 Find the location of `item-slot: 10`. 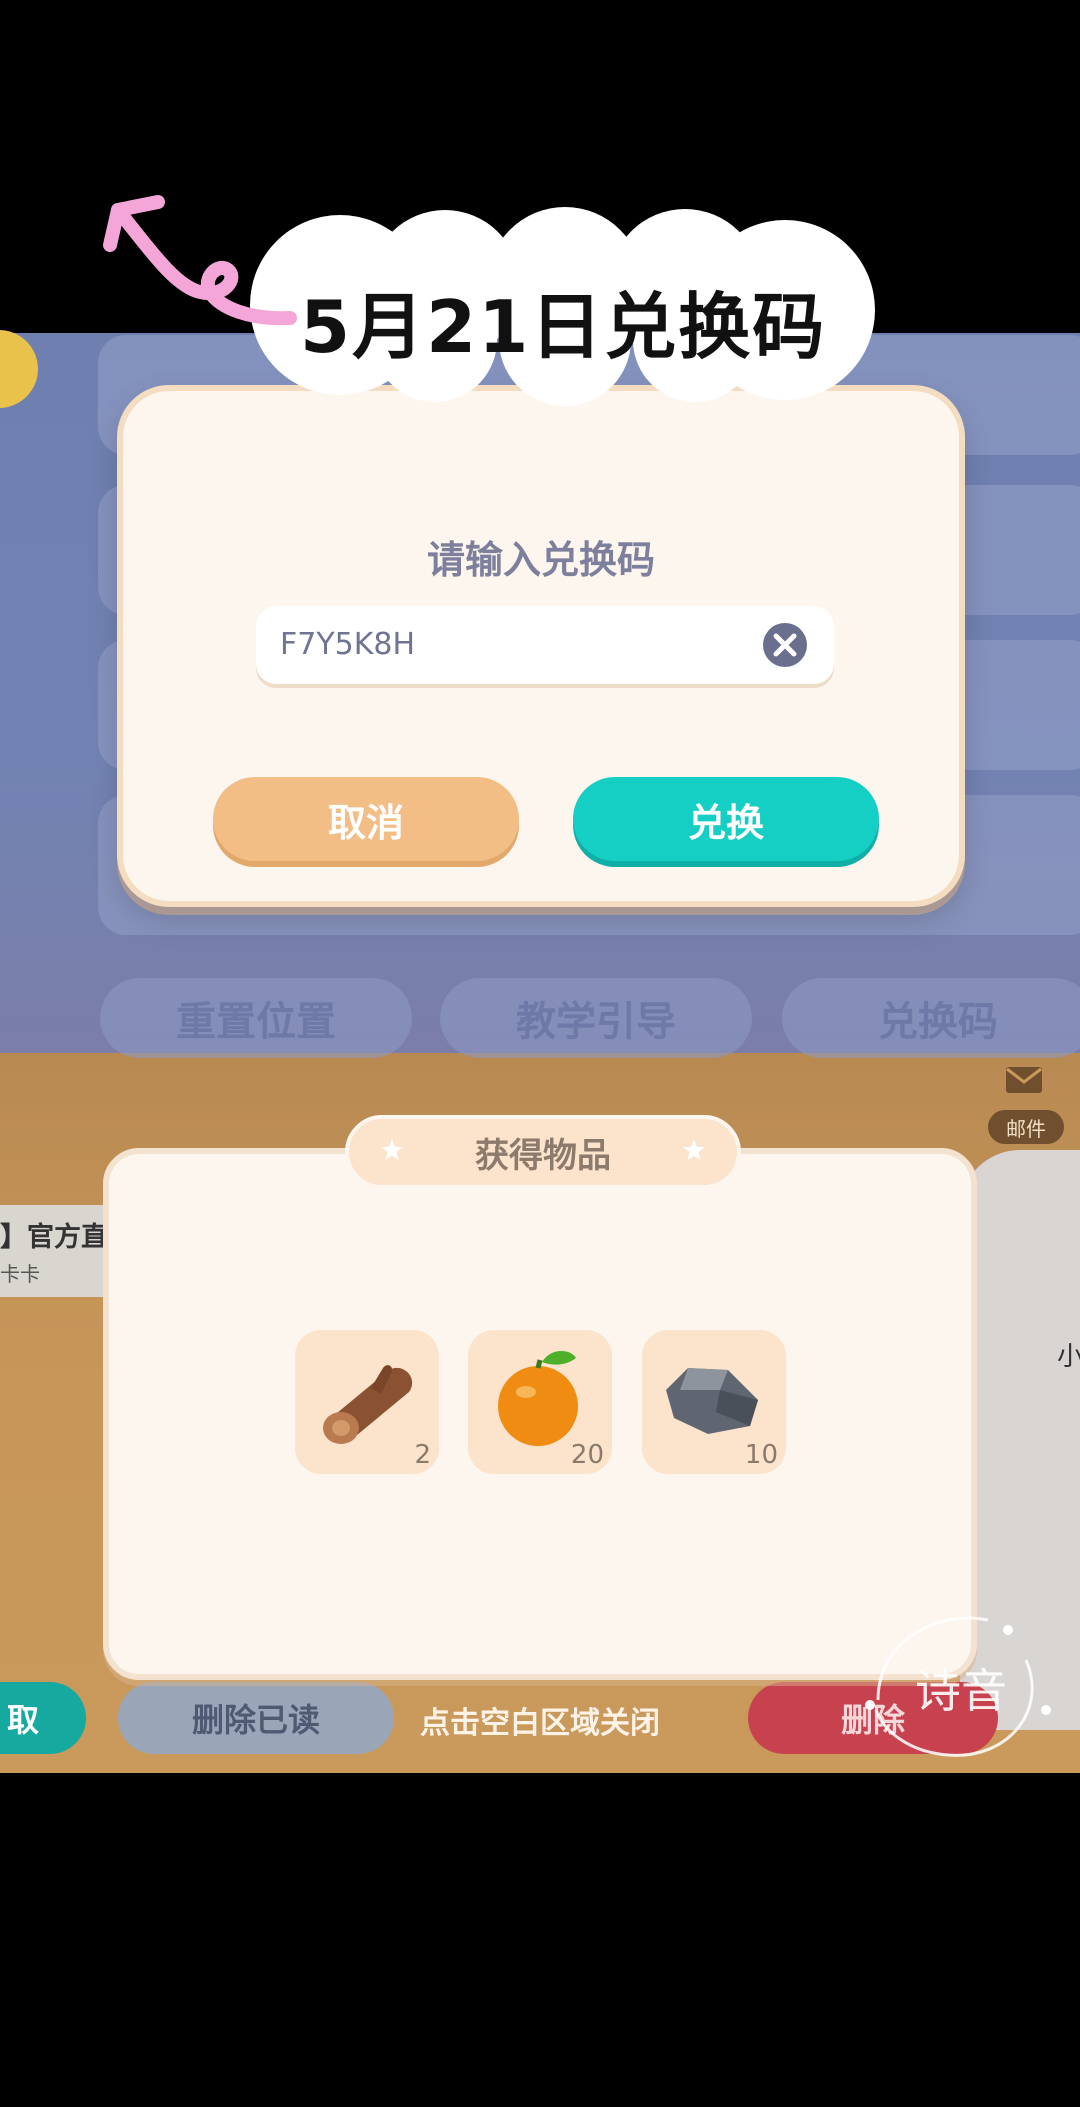

item-slot: 10 is located at coordinates (714, 1402).